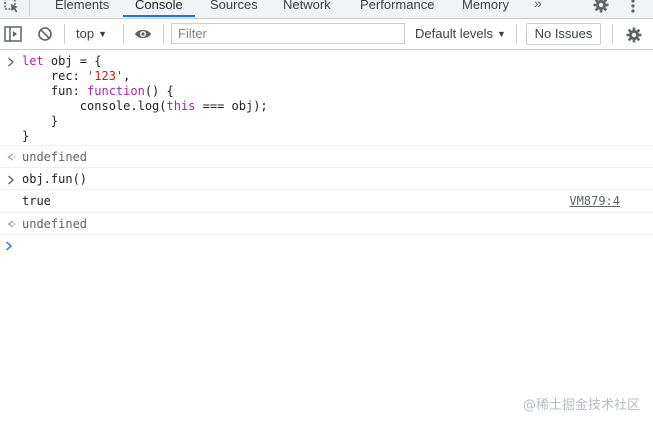  Describe the element at coordinates (62, 61) in the screenshot. I see `code-line: let obj = {` at that location.